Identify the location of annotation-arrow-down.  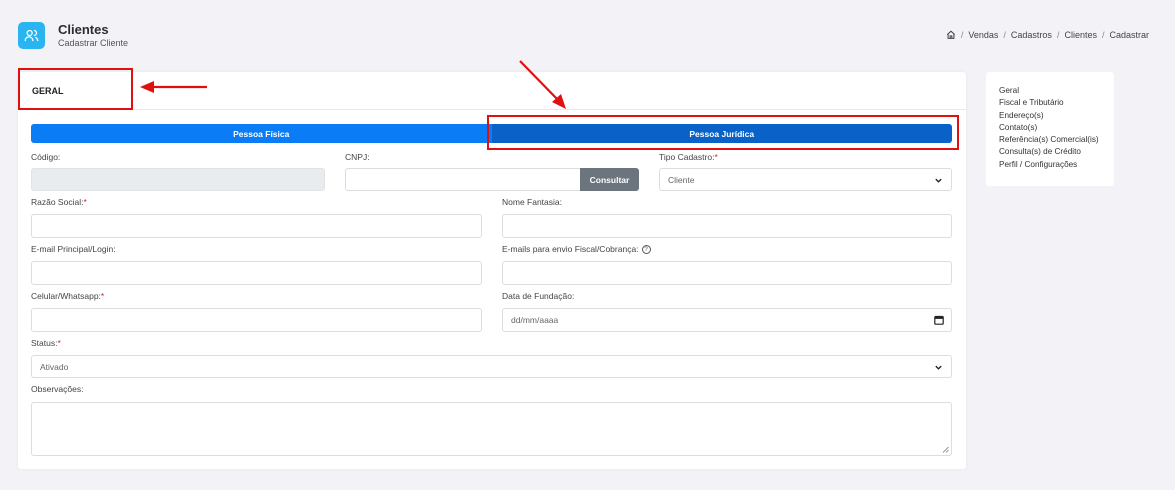
(542, 84).